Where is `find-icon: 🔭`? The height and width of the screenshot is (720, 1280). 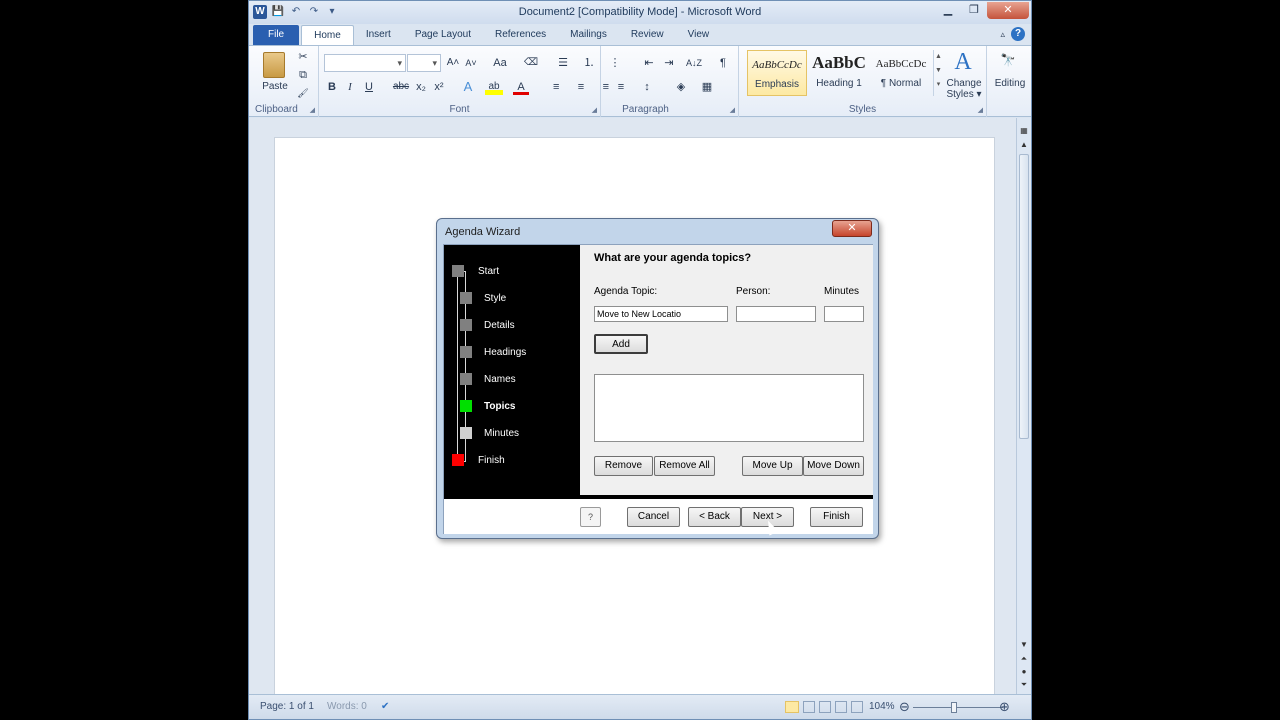 find-icon: 🔭 is located at coordinates (1008, 60).